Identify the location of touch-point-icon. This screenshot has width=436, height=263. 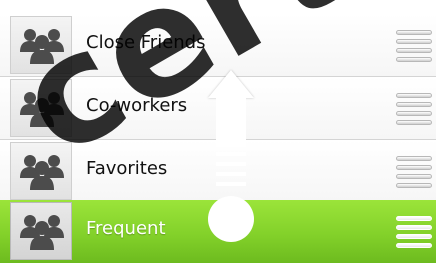
(231, 219).